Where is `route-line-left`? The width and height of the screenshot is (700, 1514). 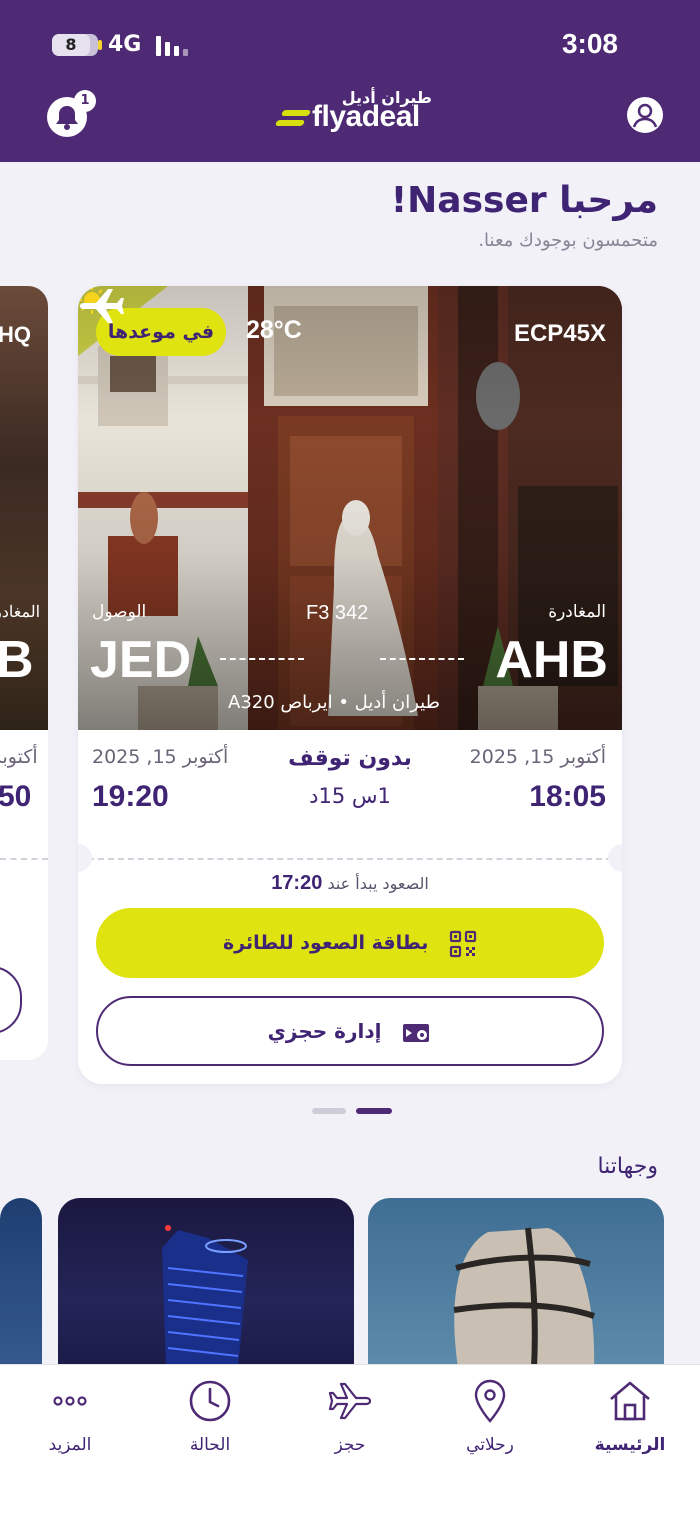 route-line-left is located at coordinates (262, 659).